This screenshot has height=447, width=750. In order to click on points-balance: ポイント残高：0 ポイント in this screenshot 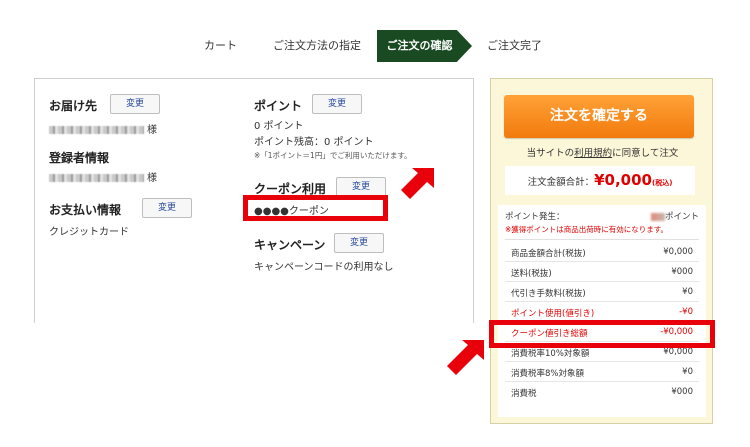, I will do `click(314, 142)`.